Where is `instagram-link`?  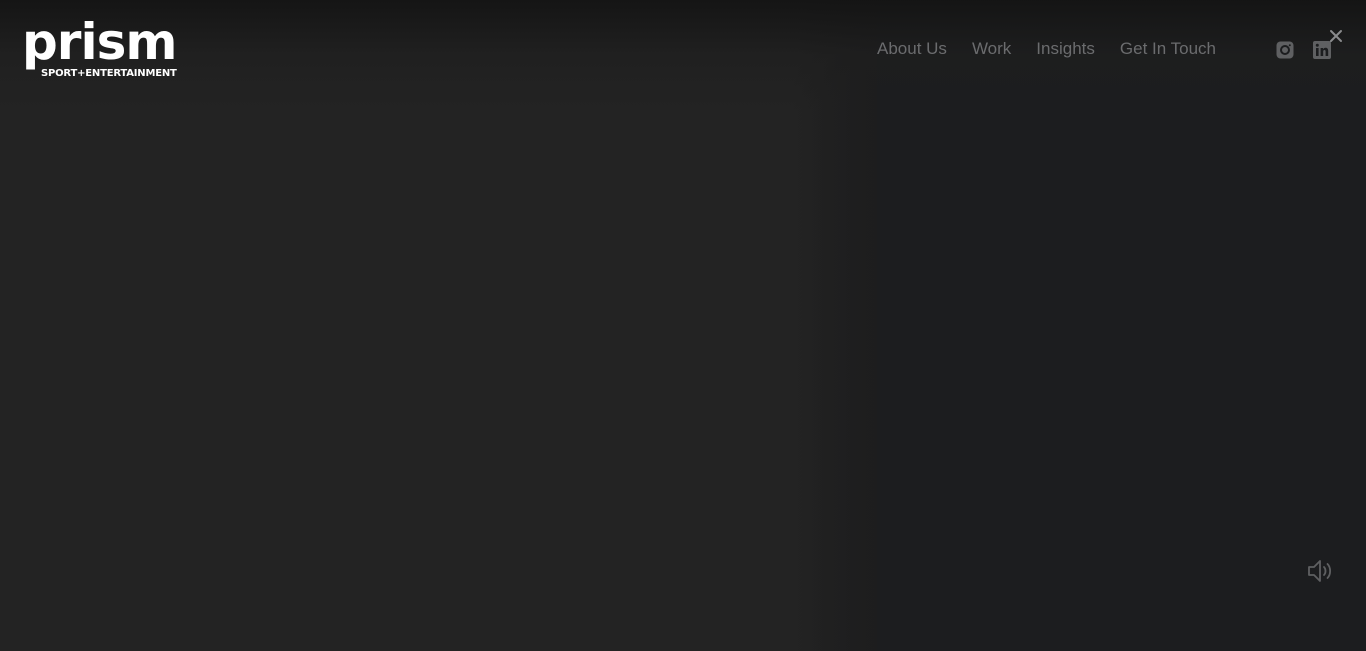
instagram-link is located at coordinates (1285, 50).